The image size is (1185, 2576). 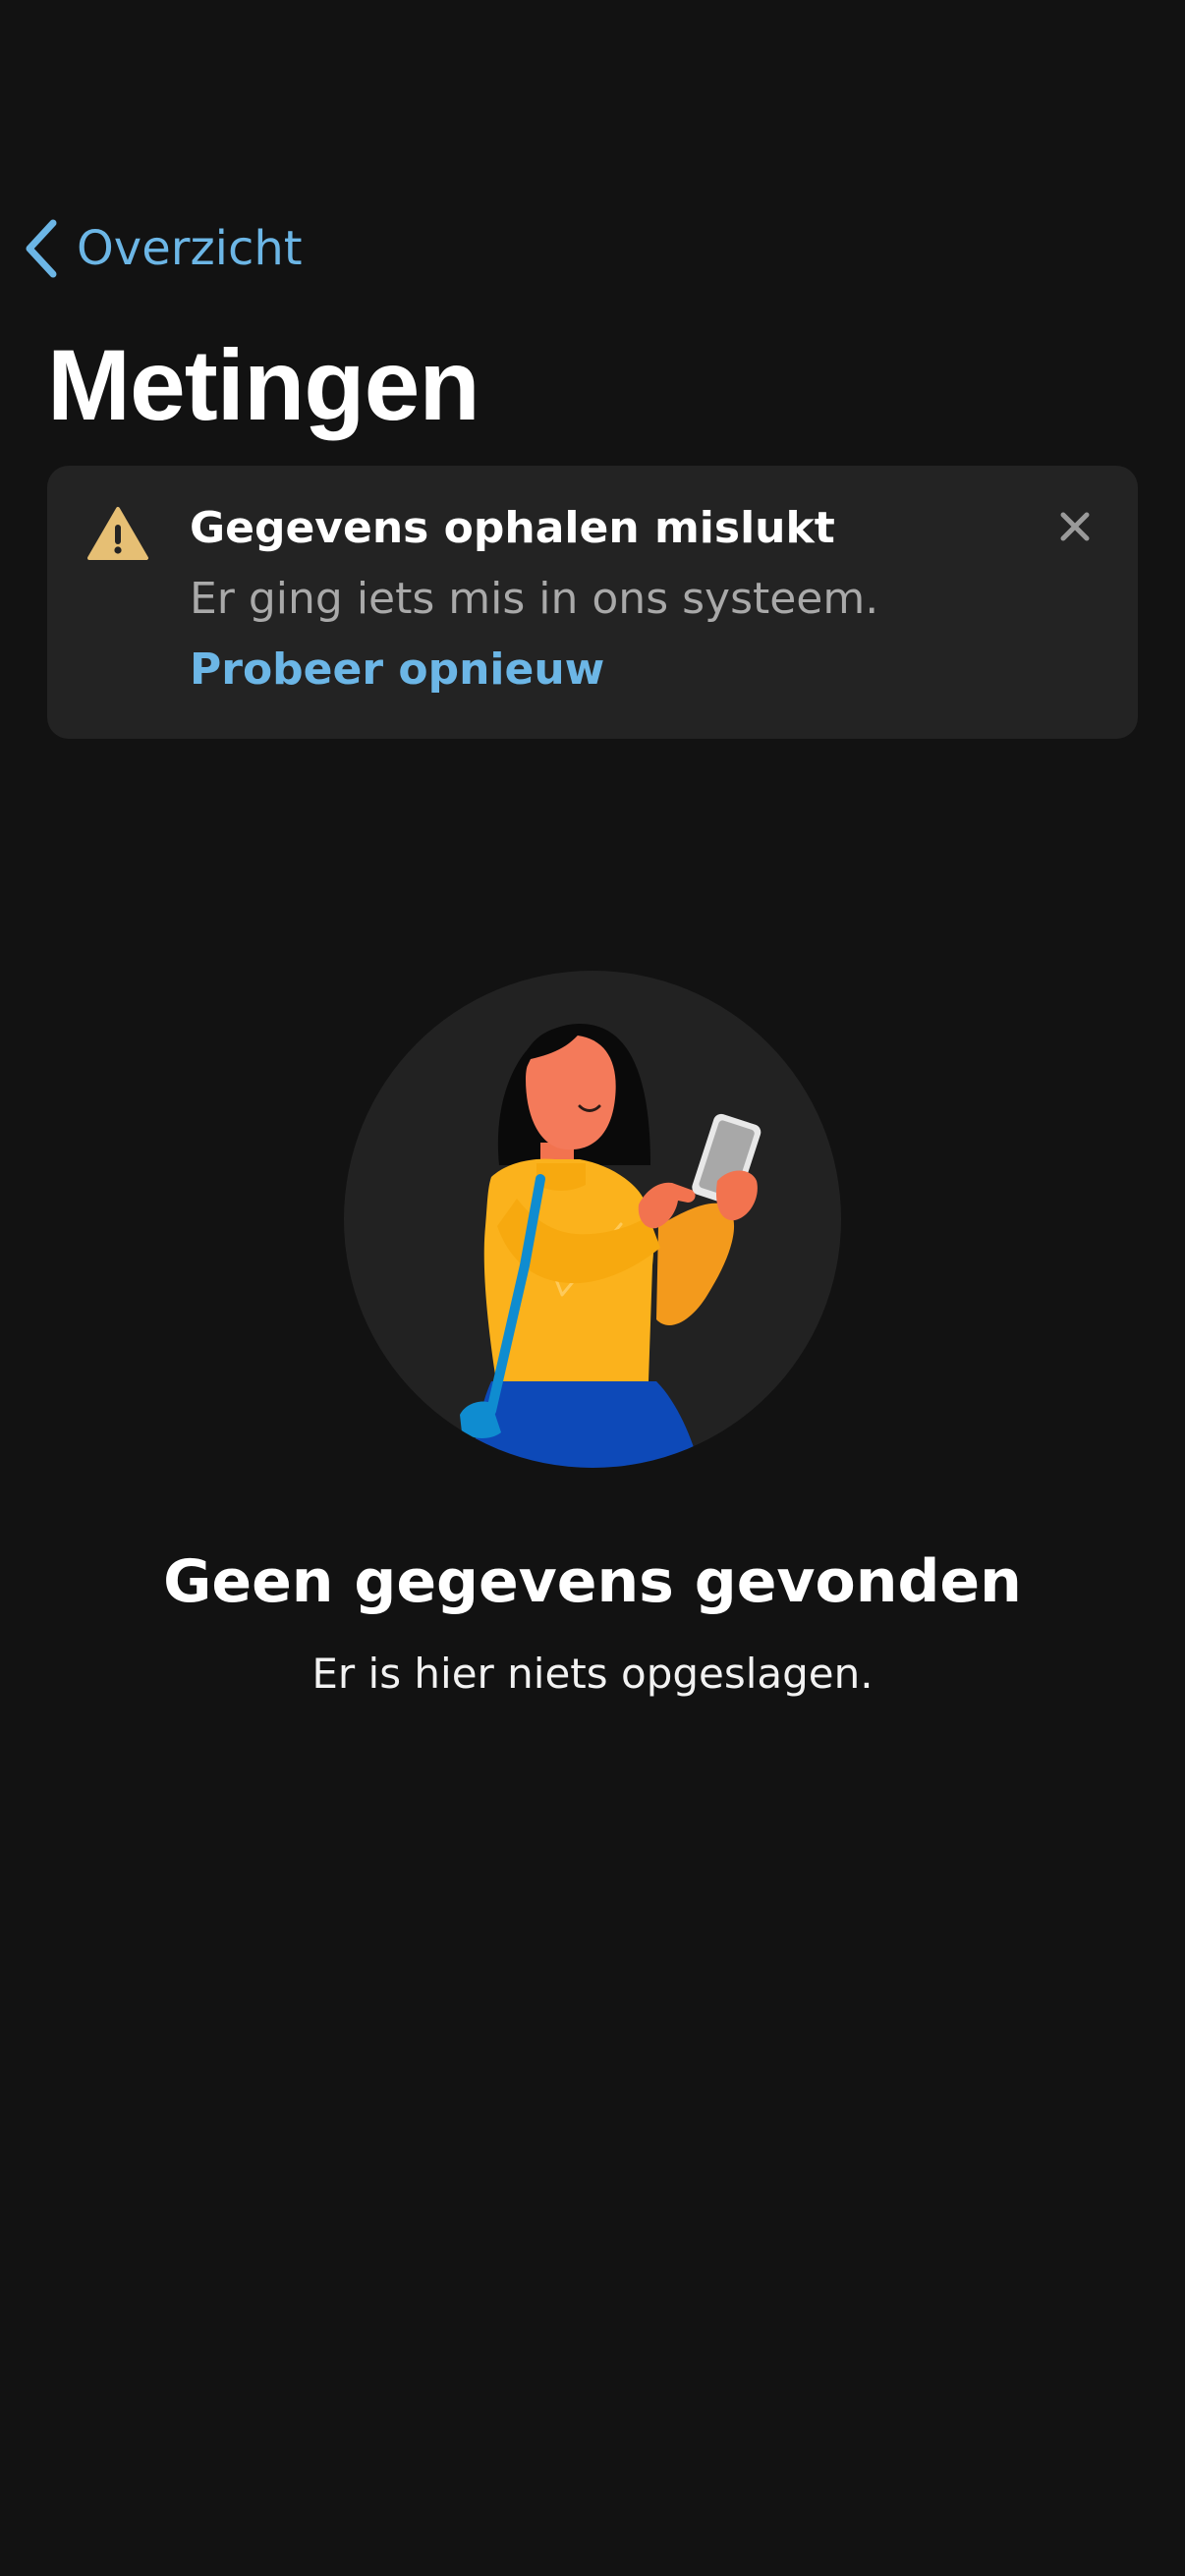 I want to click on alert-title: Gegevens ophalen mislukt, so click(x=513, y=528).